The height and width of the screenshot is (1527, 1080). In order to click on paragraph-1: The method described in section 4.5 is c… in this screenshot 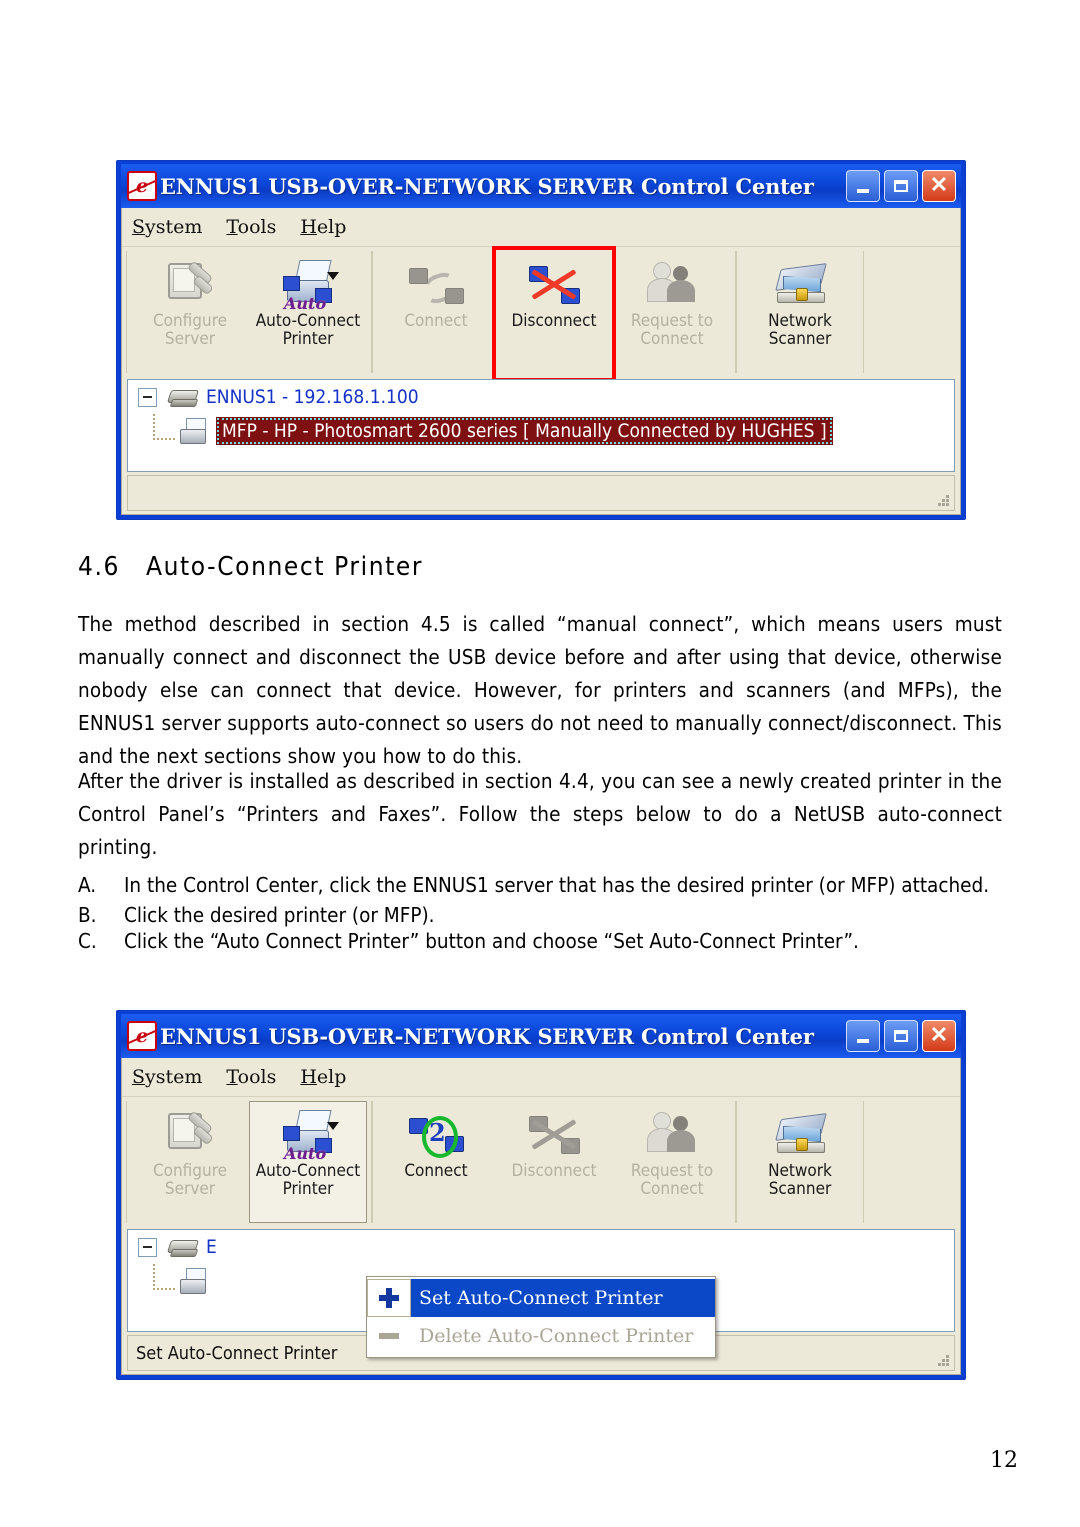, I will do `click(540, 690)`.